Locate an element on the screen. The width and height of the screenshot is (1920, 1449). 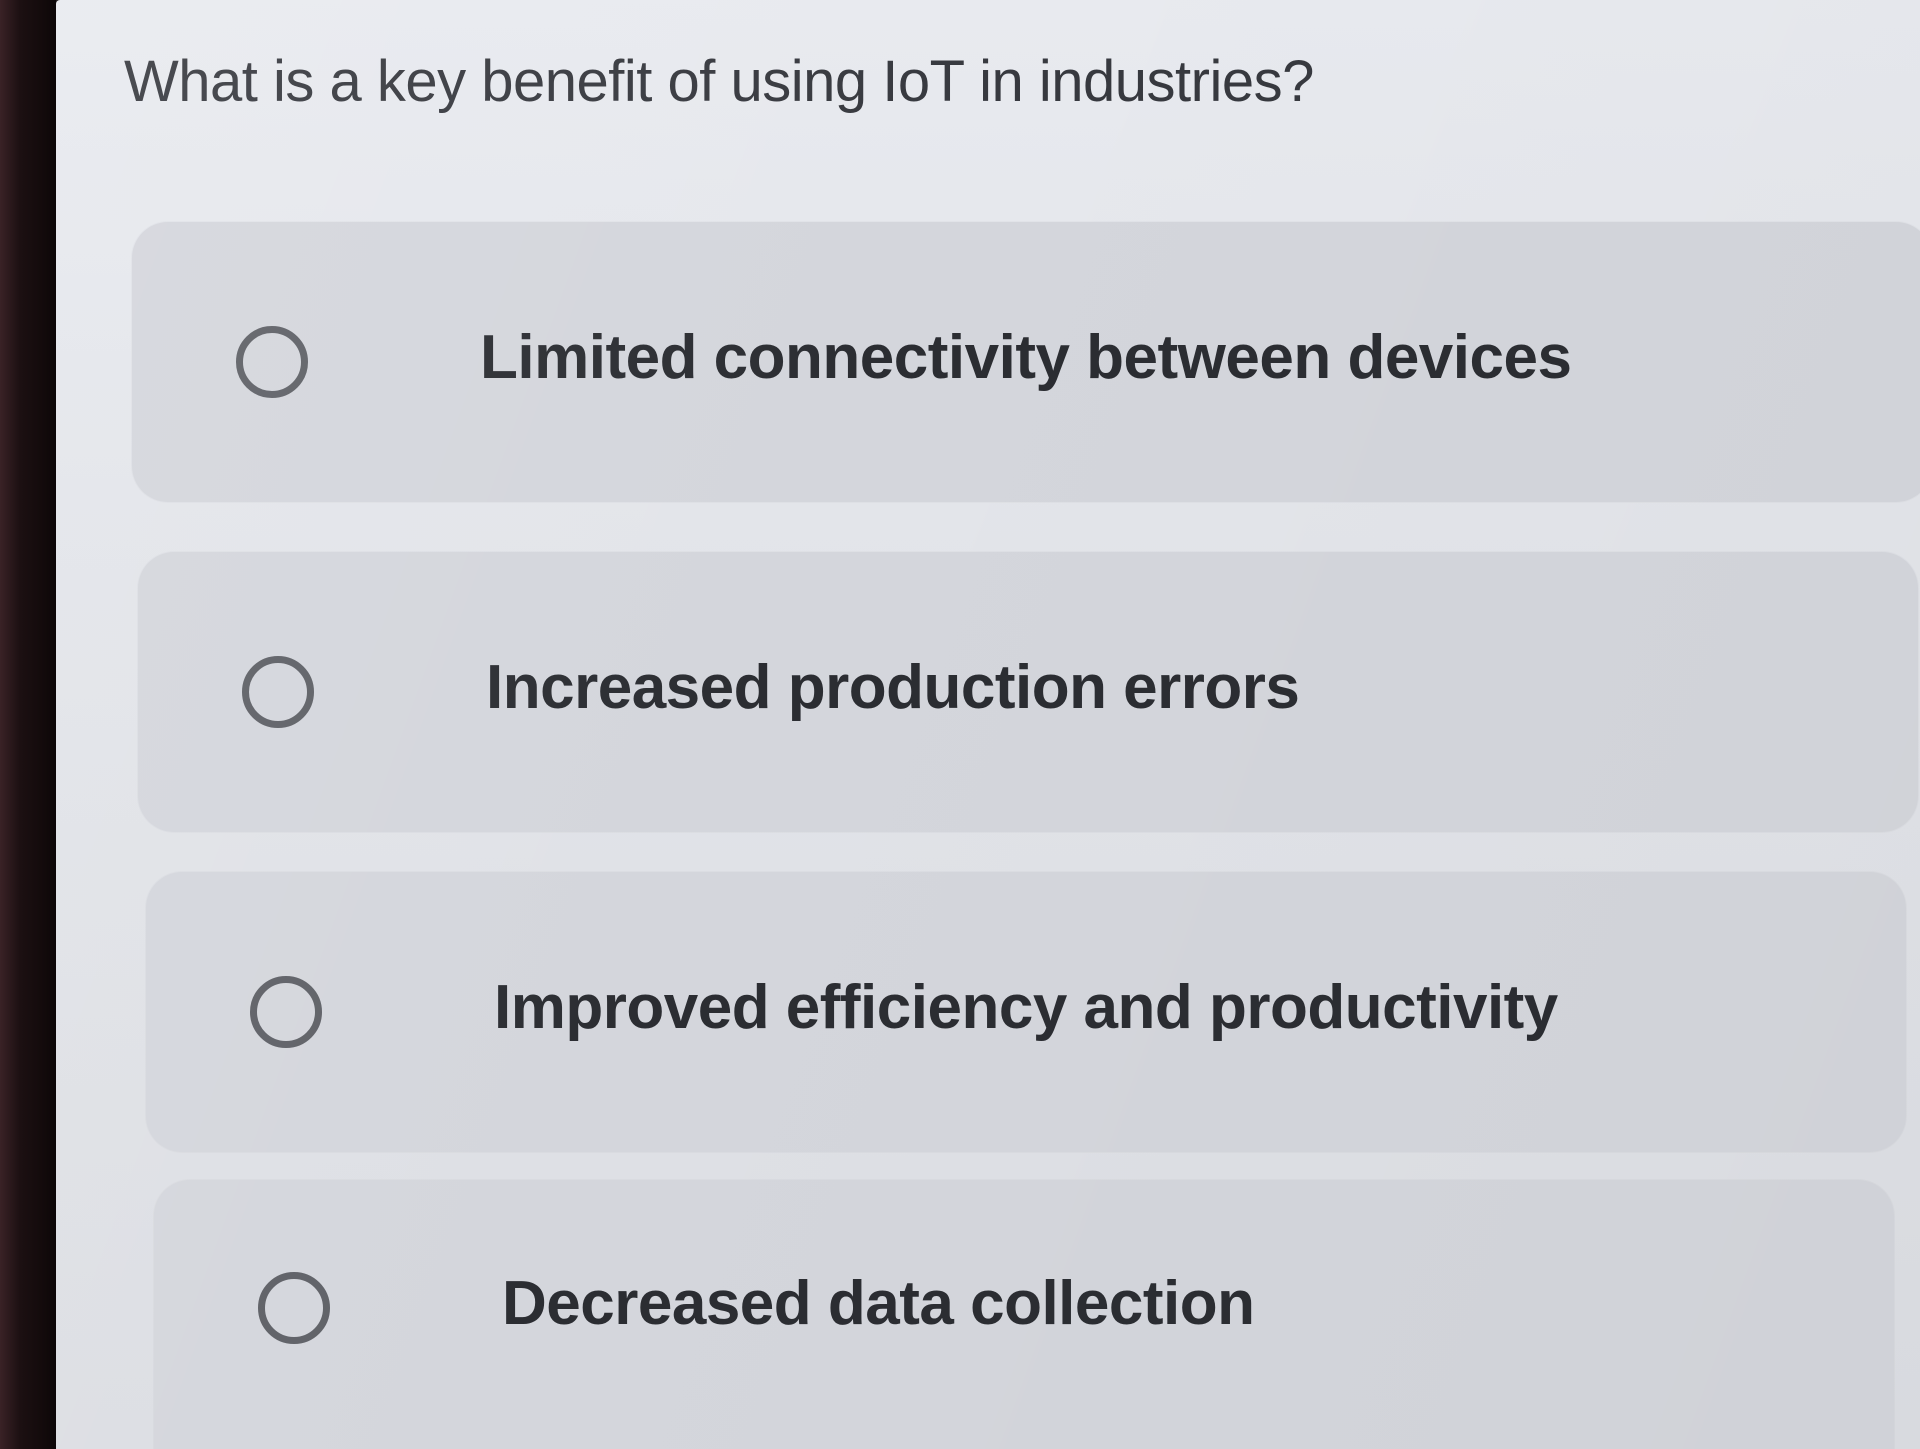
answer-option-label: Decreased data collection is located at coordinates (878, 1303).